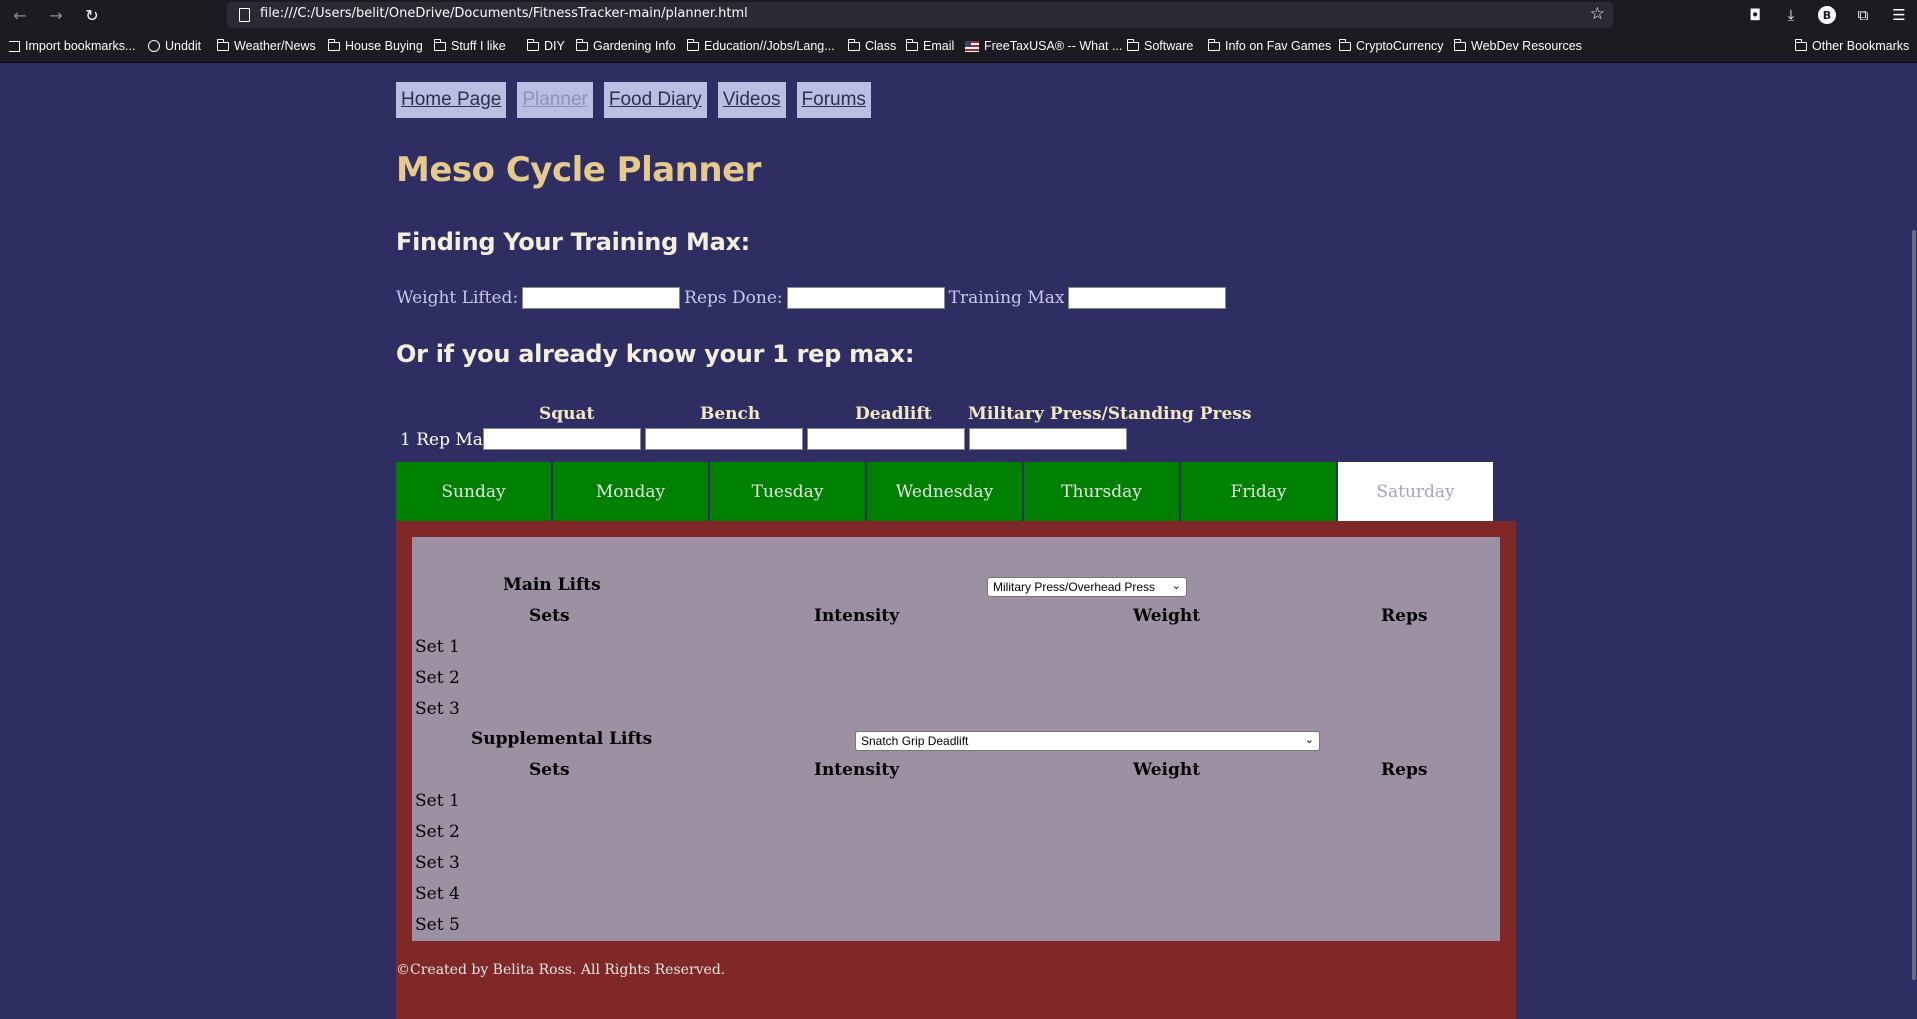 The image size is (1917, 1019). I want to click on bench-1rm-input, so click(724, 439).